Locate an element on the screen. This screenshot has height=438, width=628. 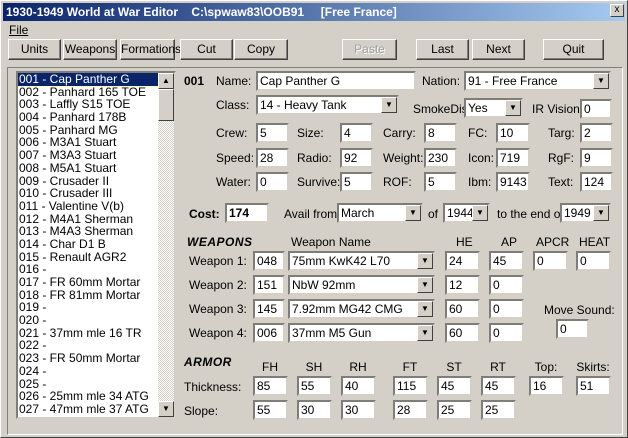
stat-input: 719 is located at coordinates (513, 158).